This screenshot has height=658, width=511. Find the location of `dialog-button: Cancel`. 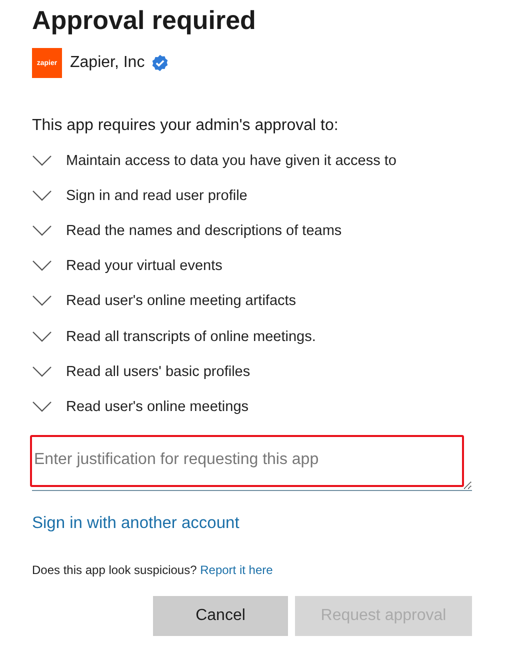

dialog-button: Cancel is located at coordinates (220, 616).